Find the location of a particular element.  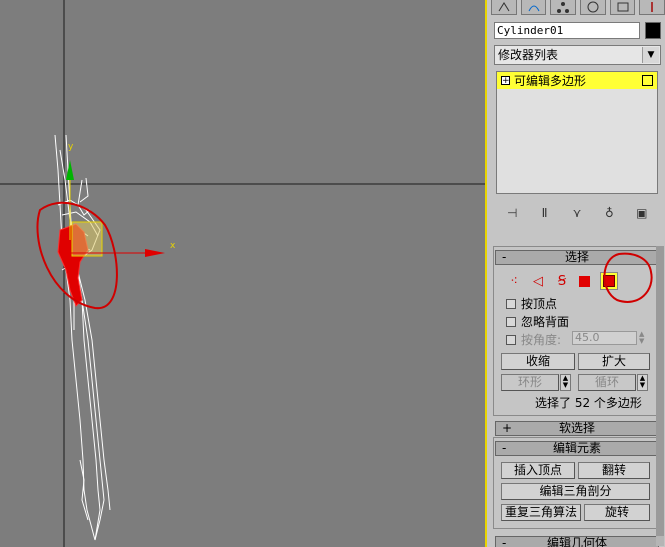

edge-icon: ◁ is located at coordinates (538, 281).